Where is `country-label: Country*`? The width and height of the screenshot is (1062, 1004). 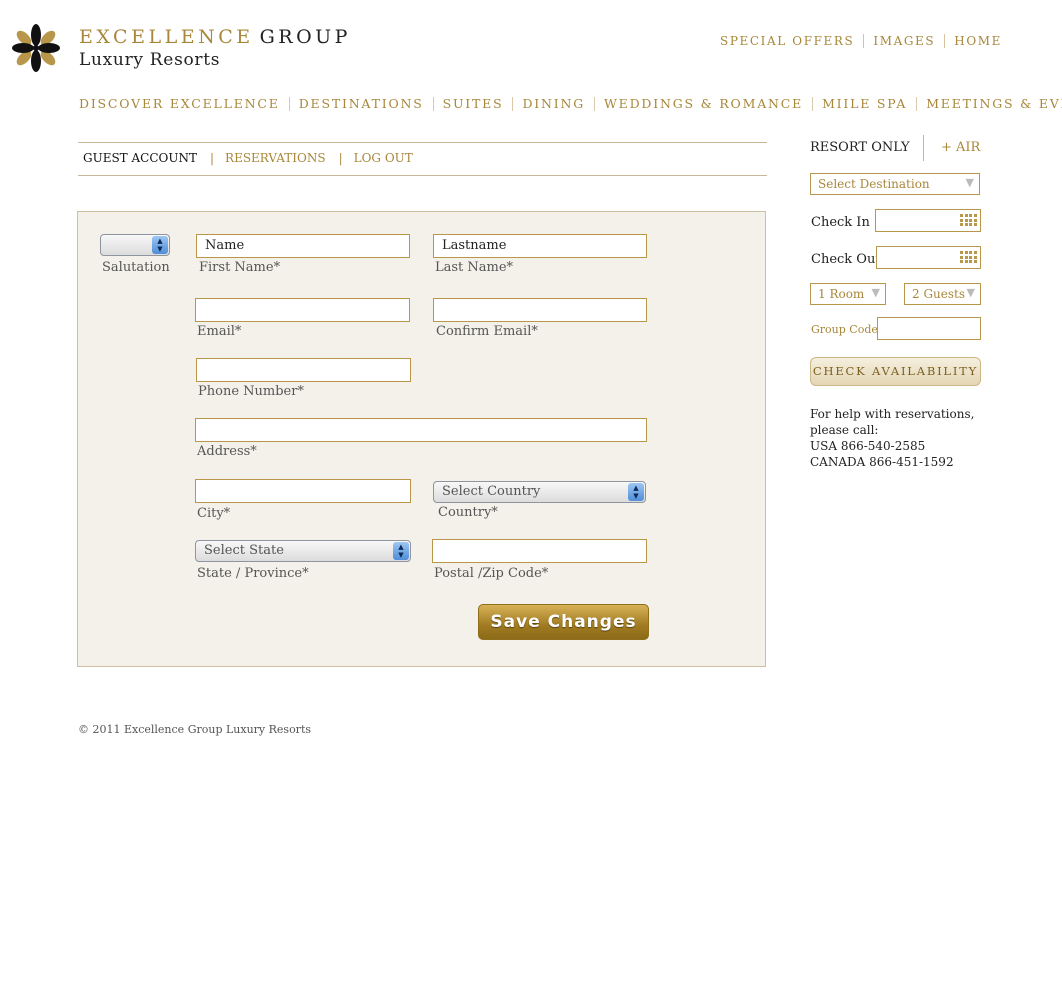 country-label: Country* is located at coordinates (468, 512).